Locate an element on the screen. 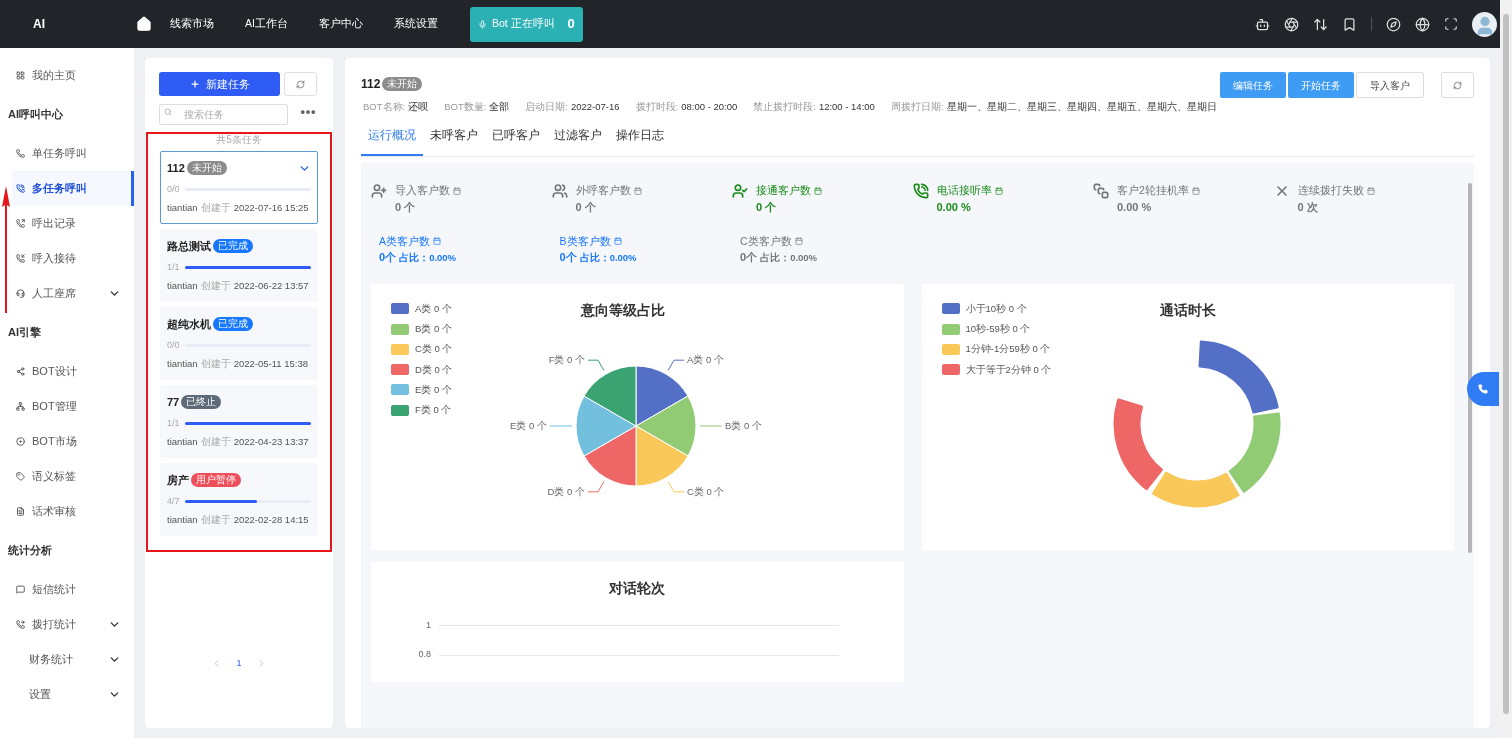  nav-item: 拨打统计 is located at coordinates (73, 624).